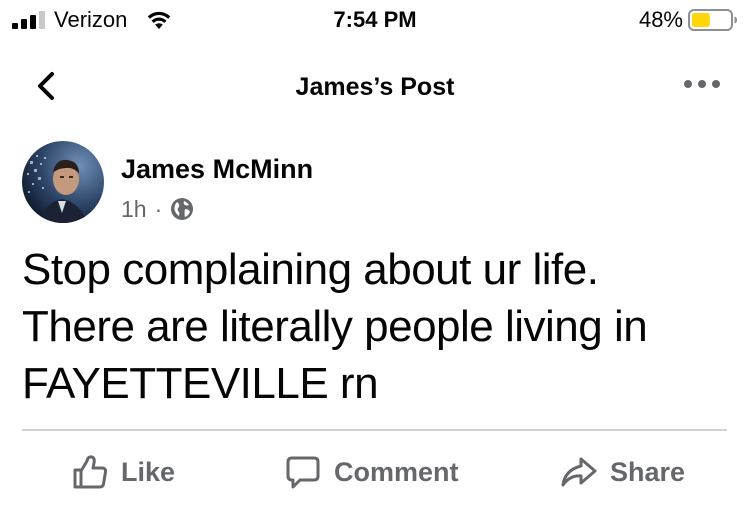  I want to click on more-options-button, so click(702, 84).